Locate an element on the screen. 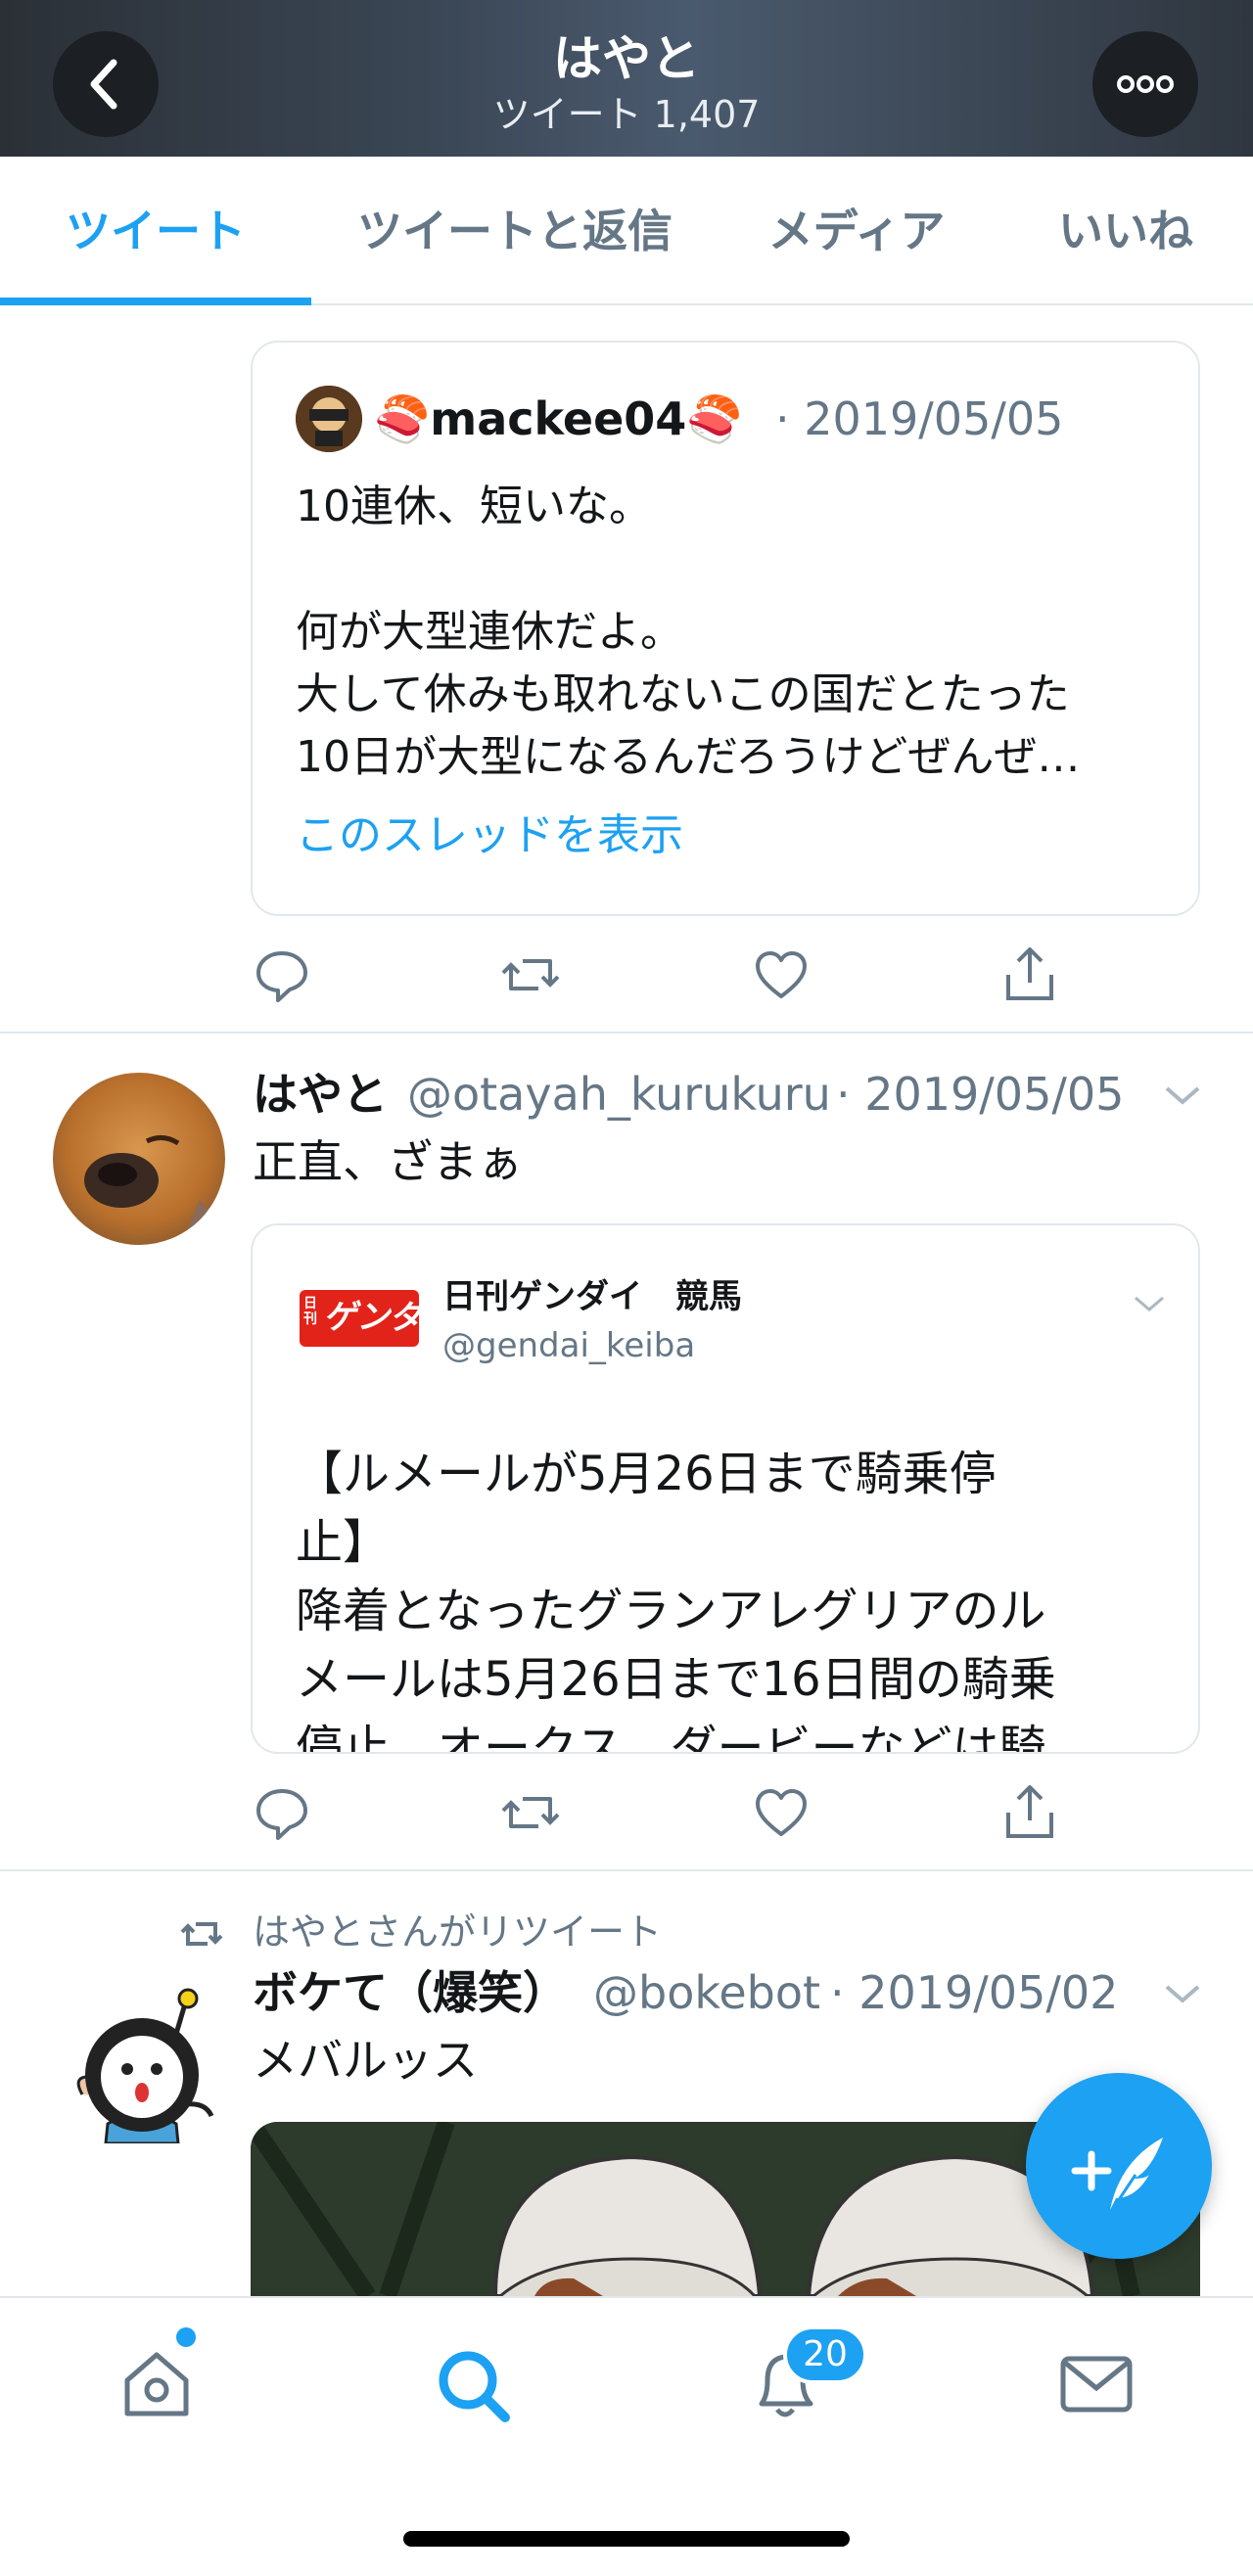  more-dots-icon is located at coordinates (1145, 84).